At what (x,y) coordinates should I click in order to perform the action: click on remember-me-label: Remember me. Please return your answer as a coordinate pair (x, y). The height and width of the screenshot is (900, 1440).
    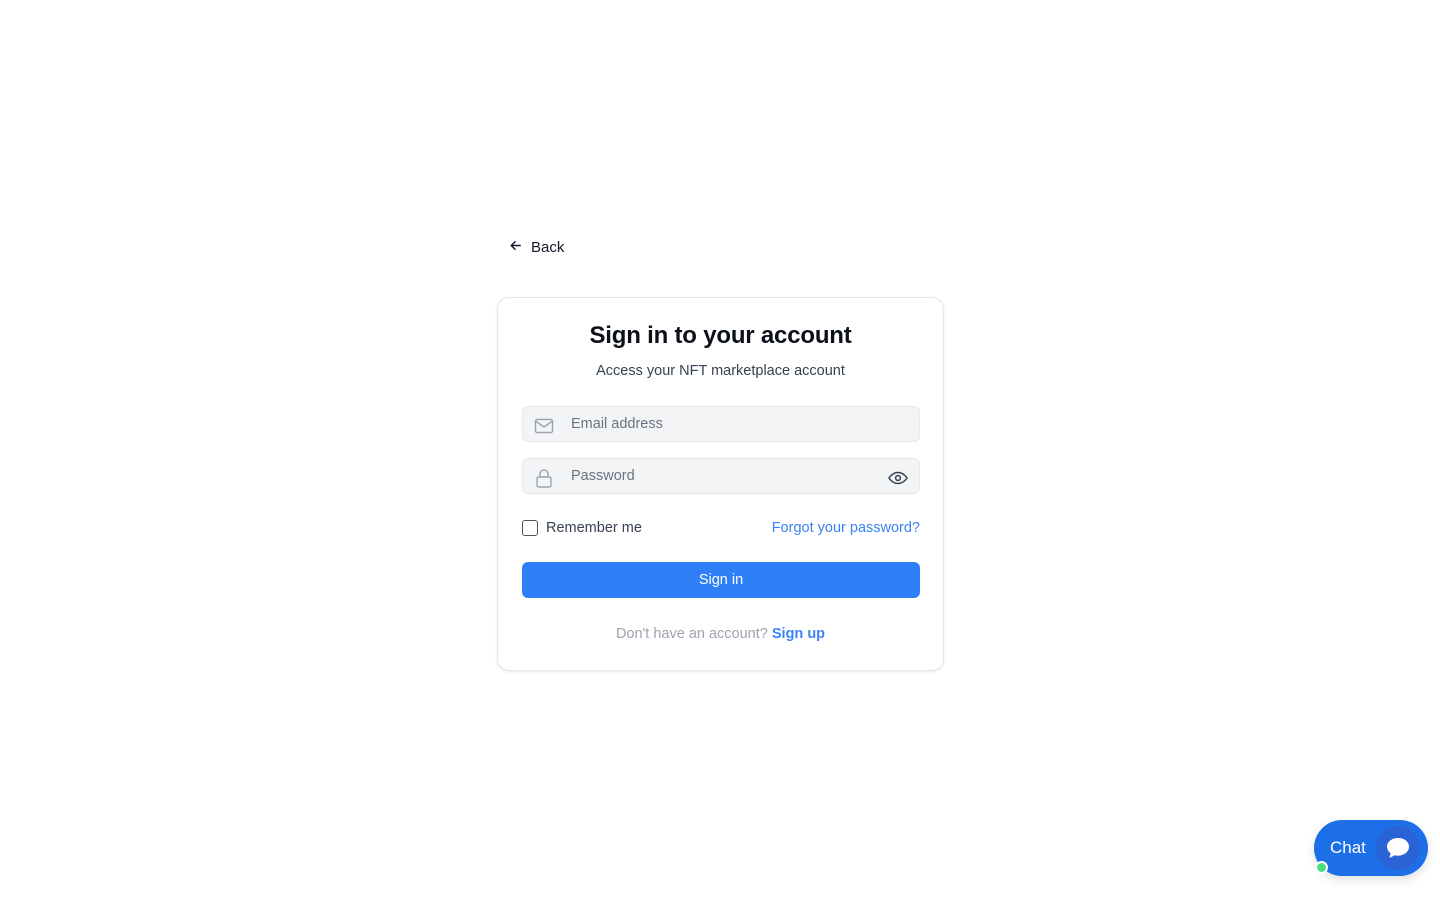
    Looking at the image, I should click on (594, 528).